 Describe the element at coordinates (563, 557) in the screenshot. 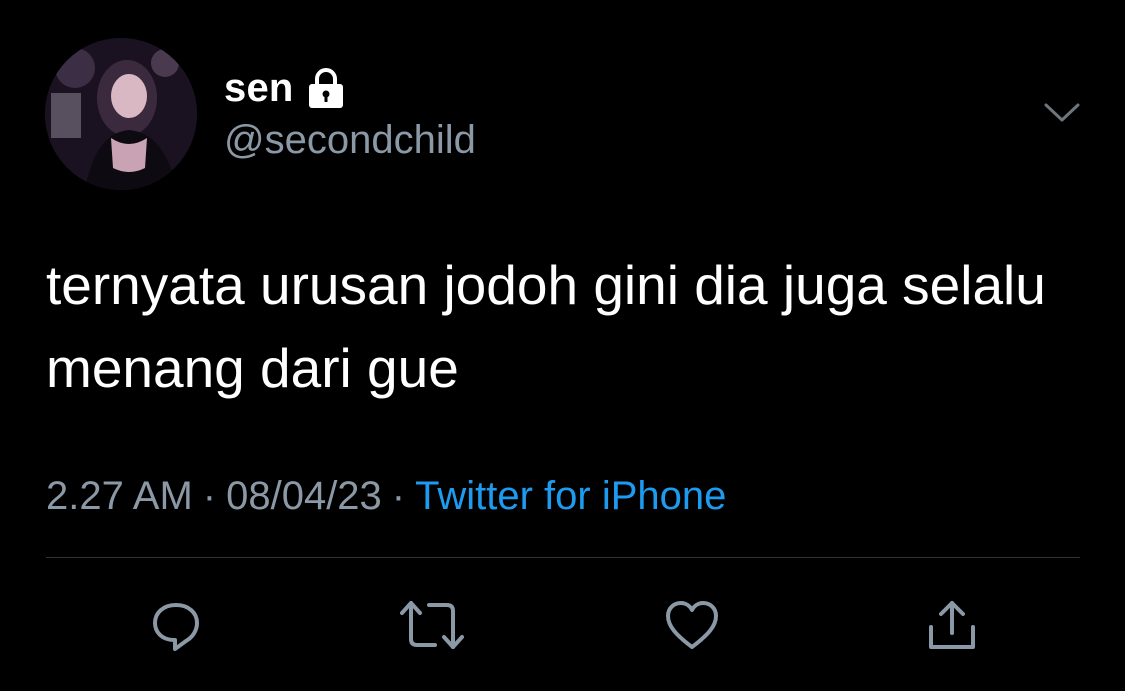

I see `divider` at that location.